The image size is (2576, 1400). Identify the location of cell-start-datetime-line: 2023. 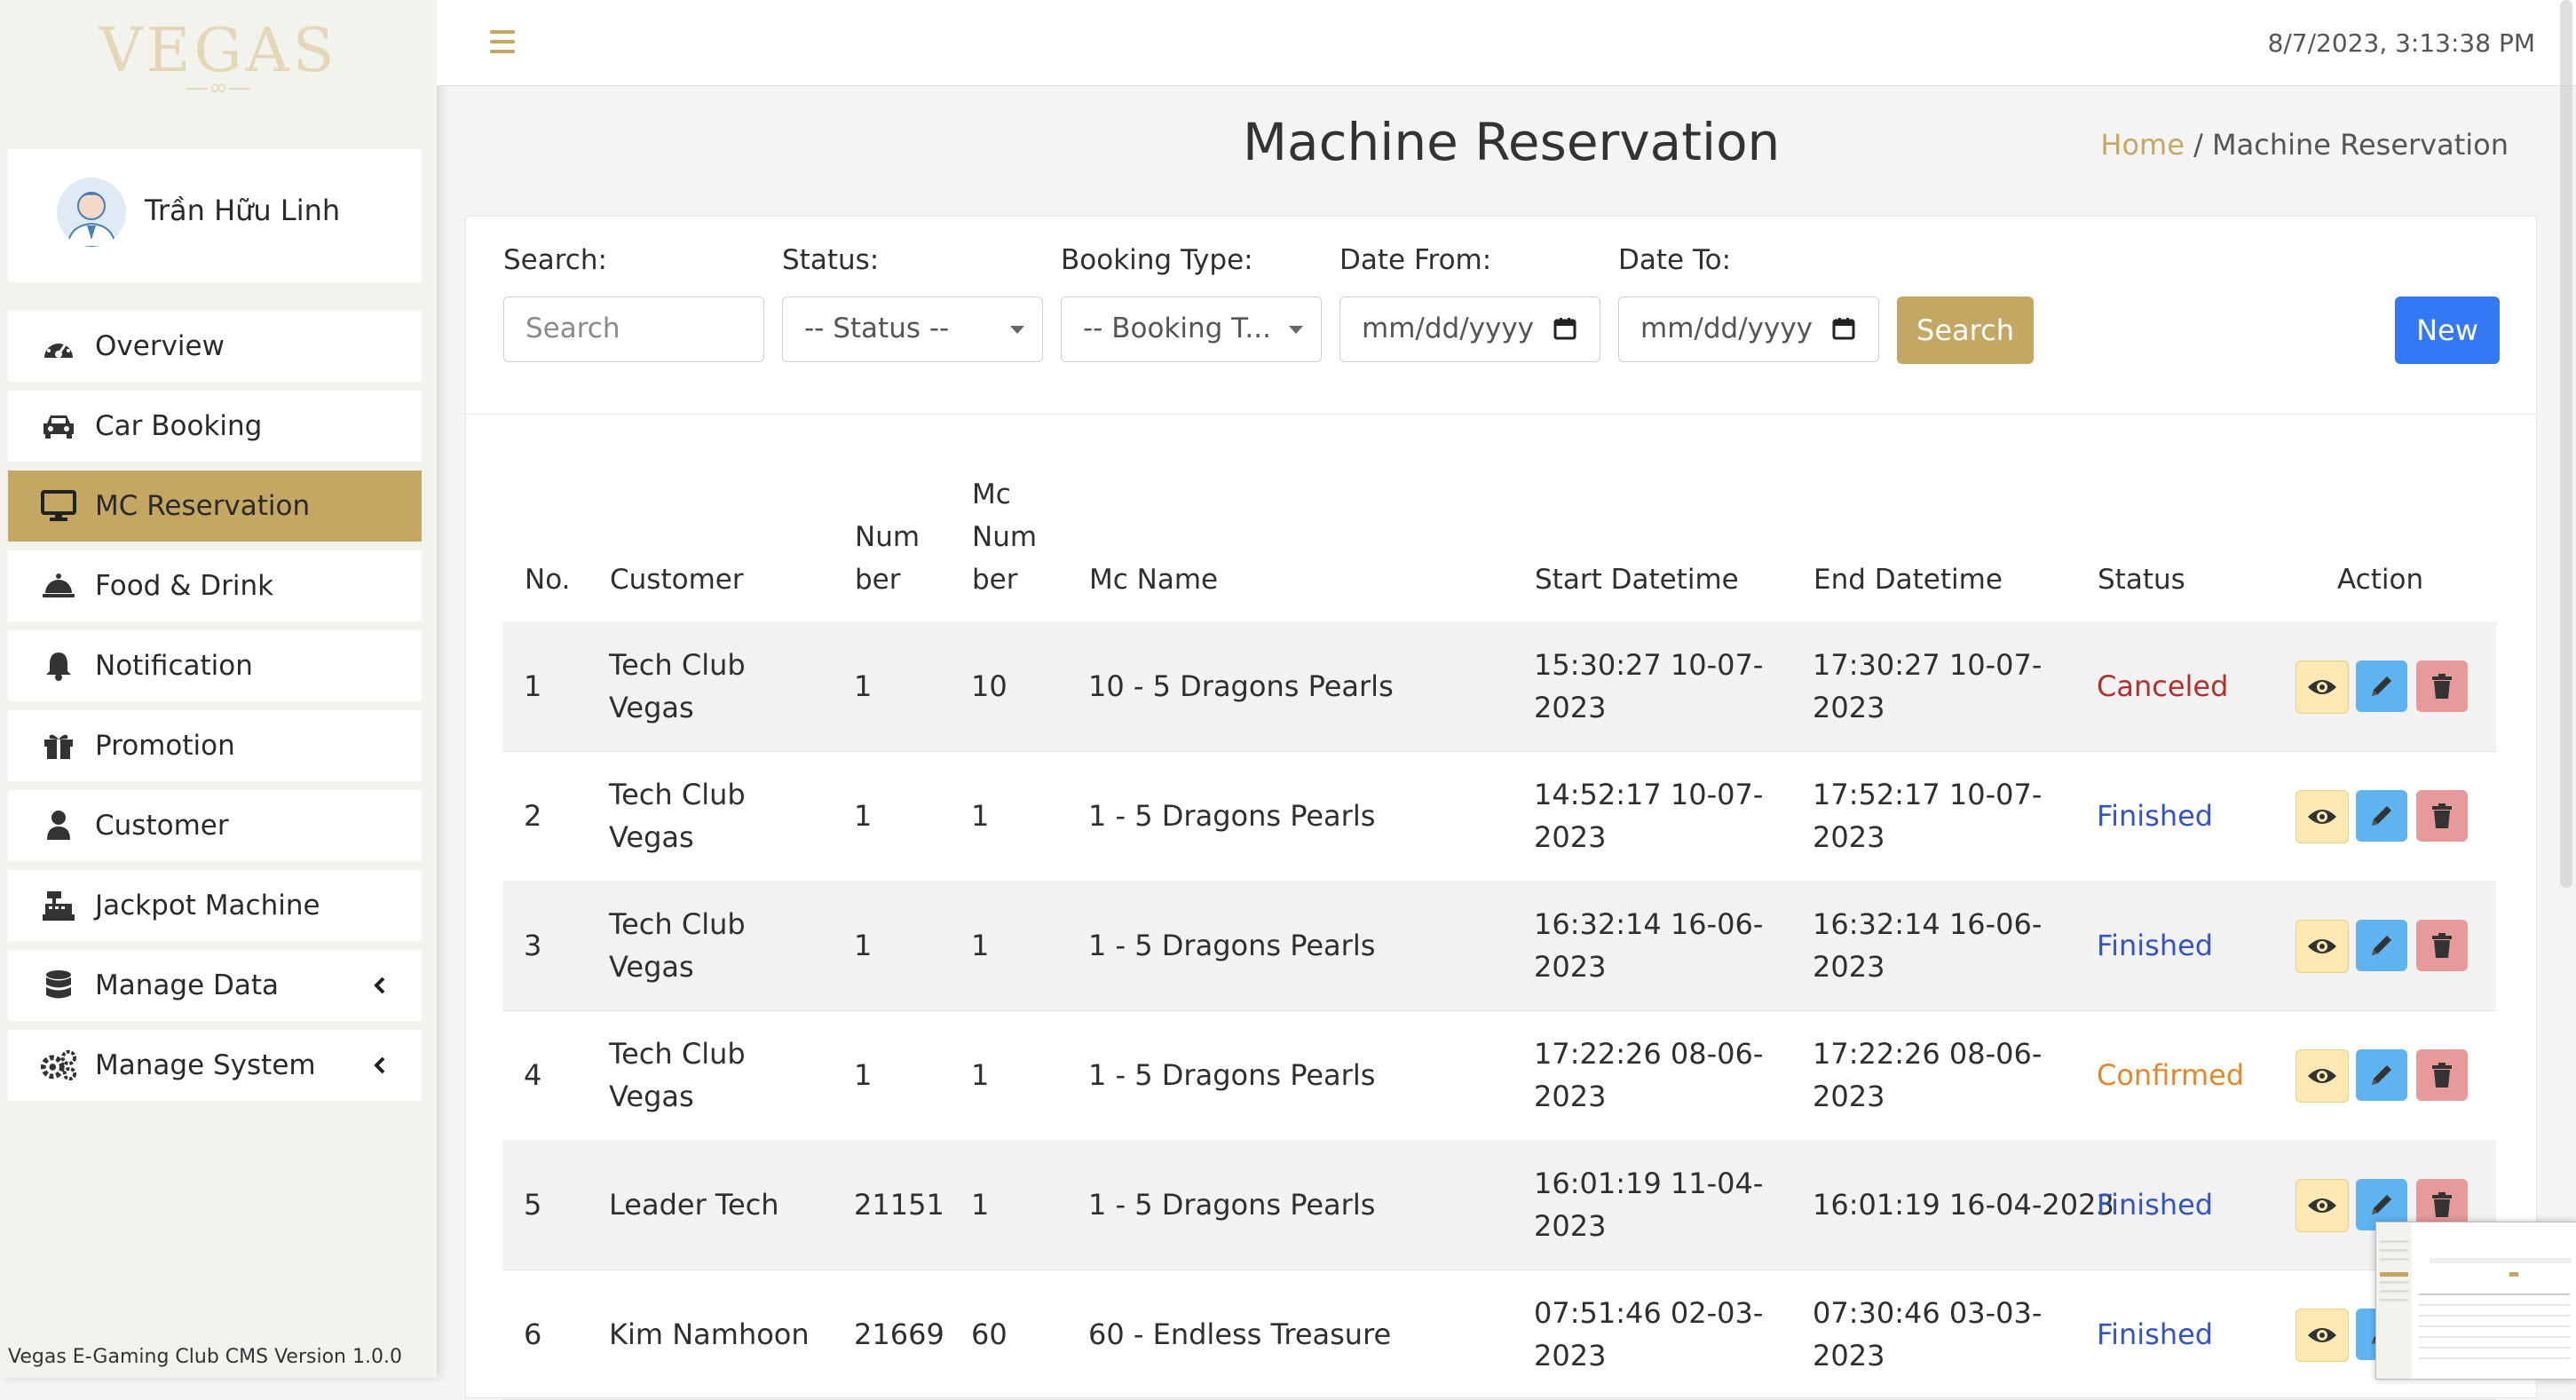
(1570, 837).